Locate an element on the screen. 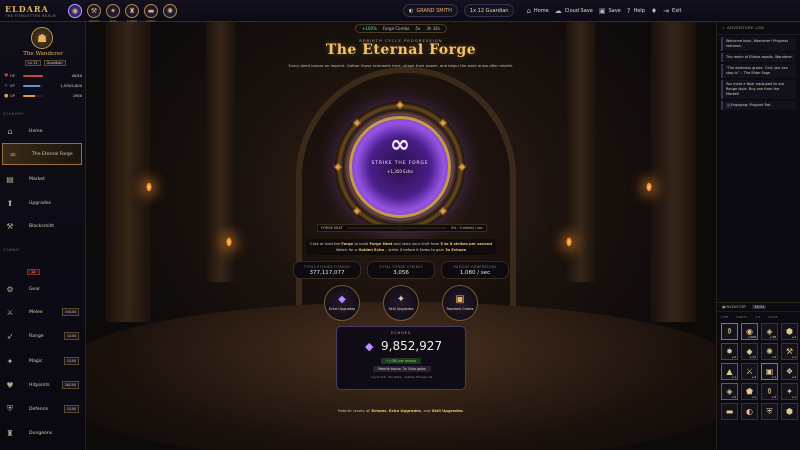 This screenshot has width=800, height=450. rebirth-text: Rebirth resets all is located at coordinates (355, 410).